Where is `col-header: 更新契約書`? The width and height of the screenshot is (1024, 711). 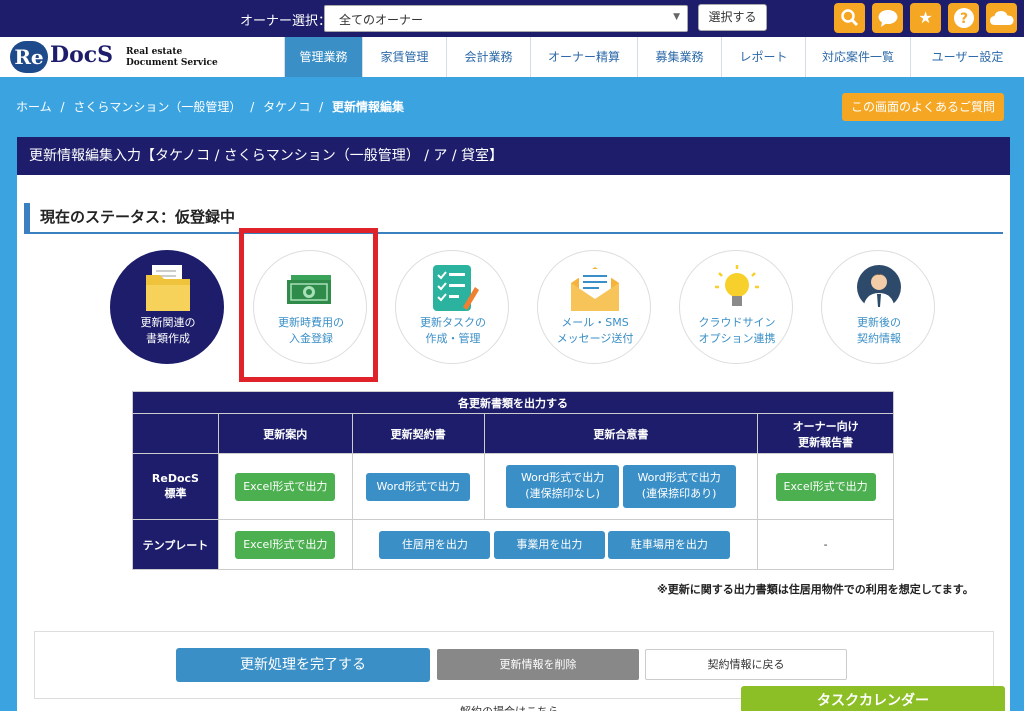
col-header: 更新契約書 is located at coordinates (418, 433).